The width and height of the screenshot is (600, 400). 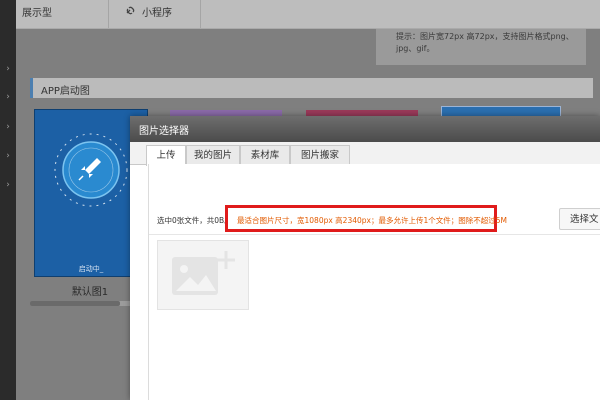 I want to click on tab-display-type: 展示型, so click(x=56, y=14).